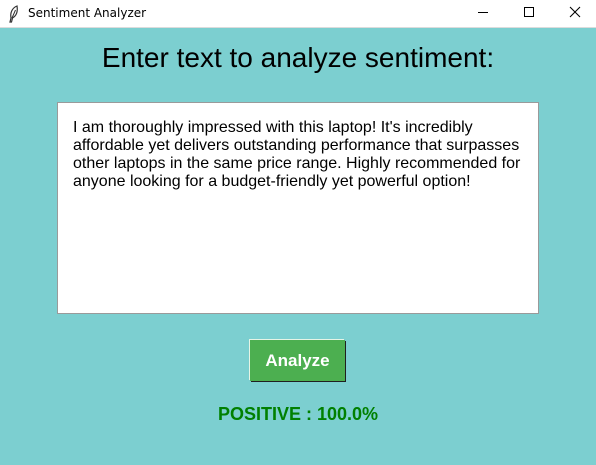 The width and height of the screenshot is (596, 465). What do you see at coordinates (298, 414) in the screenshot?
I see `sentiment-result: POSITIVE : 100.0%` at bounding box center [298, 414].